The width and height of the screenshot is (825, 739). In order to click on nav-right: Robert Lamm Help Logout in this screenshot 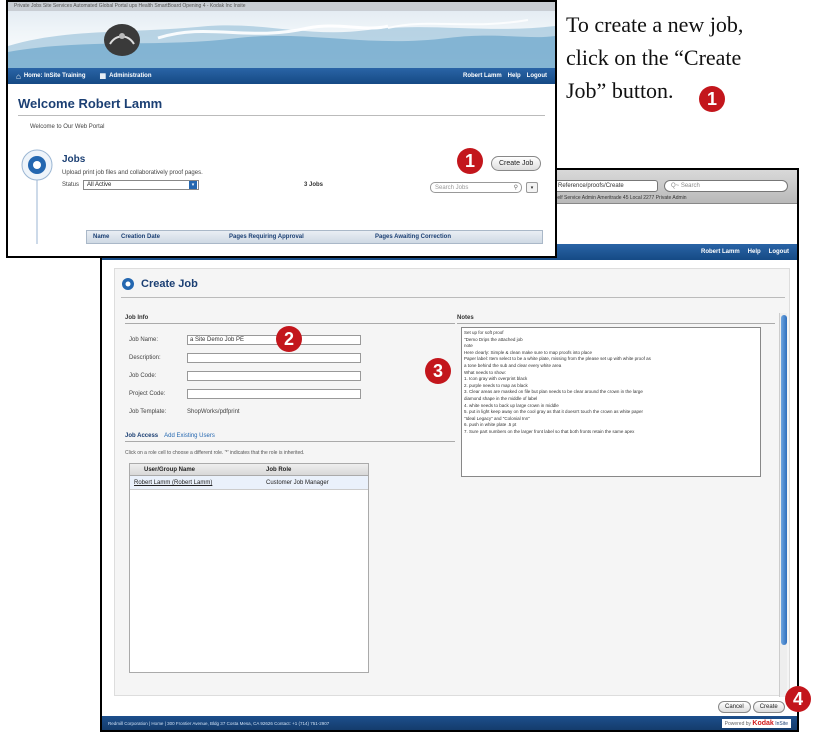, I will do `click(505, 76)`.